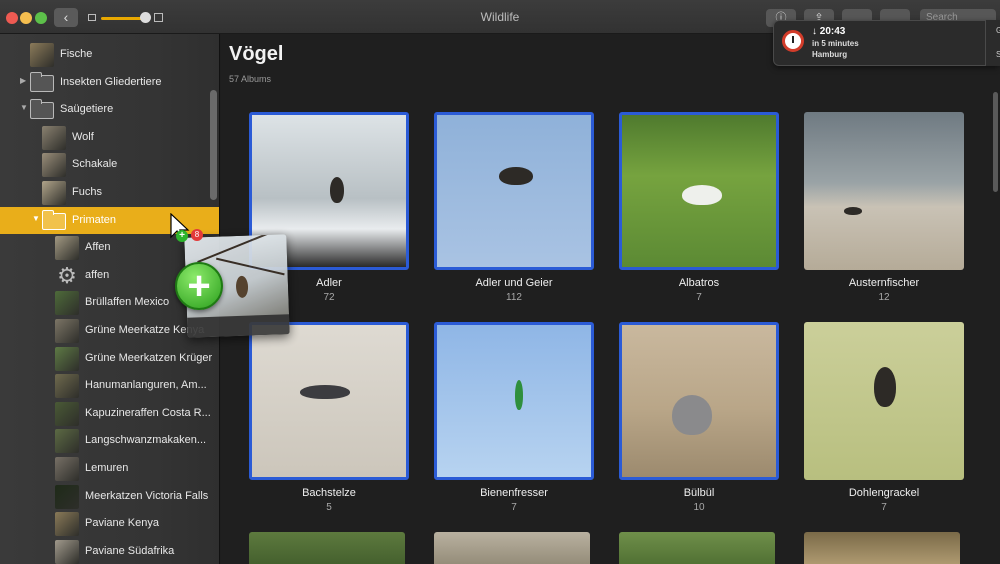 The width and height of the screenshot is (1000, 564). Describe the element at coordinates (41, 18) in the screenshot. I see `fullscreen-window-button` at that location.